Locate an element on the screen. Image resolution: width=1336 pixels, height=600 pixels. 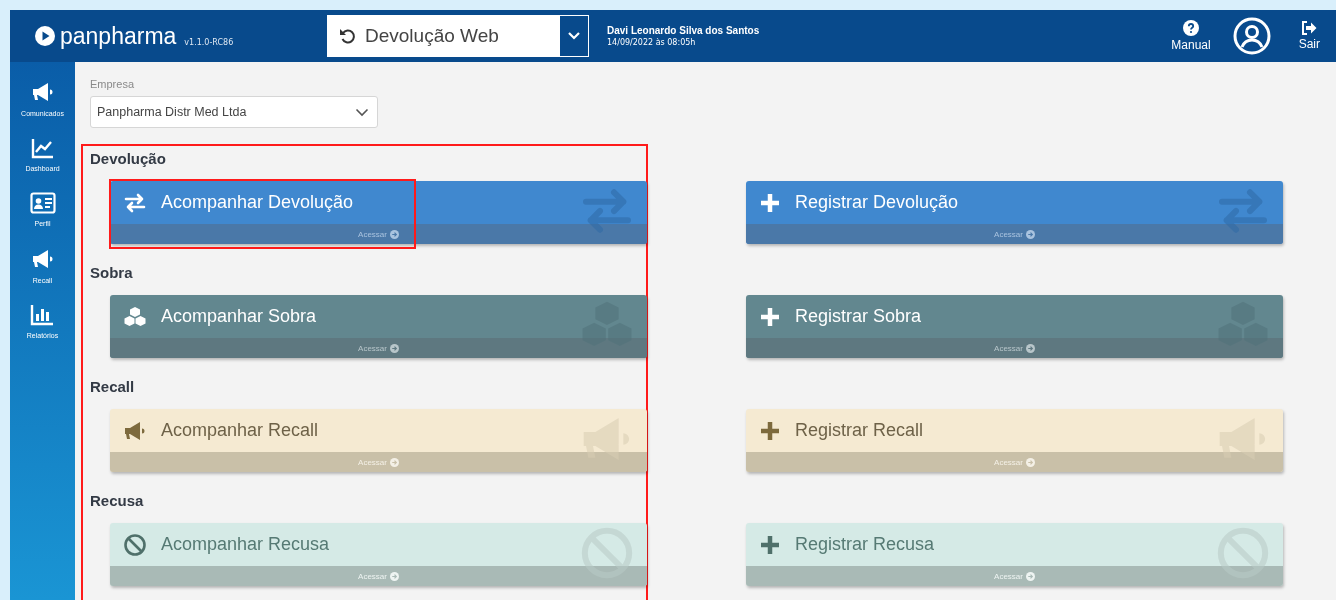
action-card: Acompanhar Recusa Acessar is located at coordinates (378, 554).